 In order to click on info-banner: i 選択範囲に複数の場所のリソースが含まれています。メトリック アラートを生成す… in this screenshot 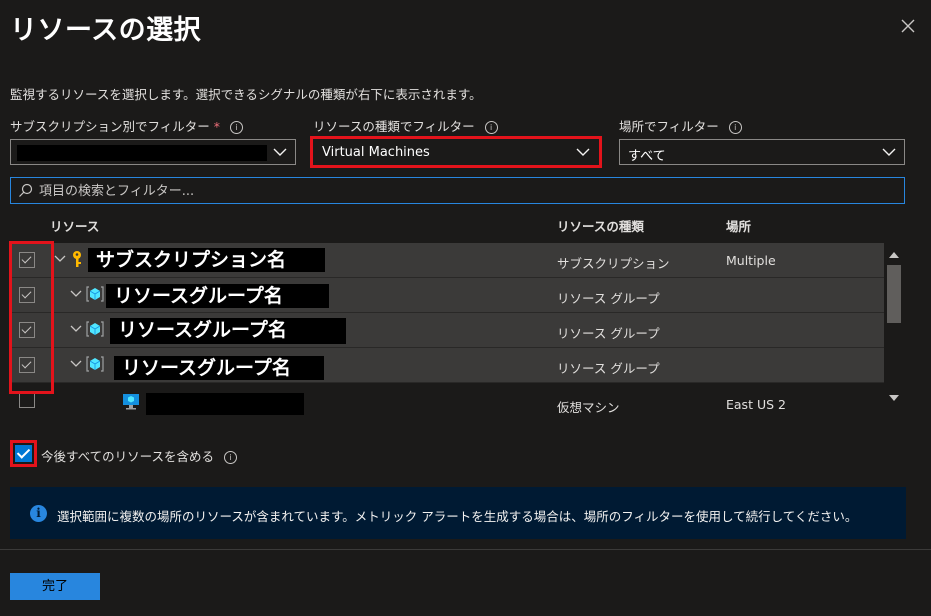, I will do `click(458, 513)`.